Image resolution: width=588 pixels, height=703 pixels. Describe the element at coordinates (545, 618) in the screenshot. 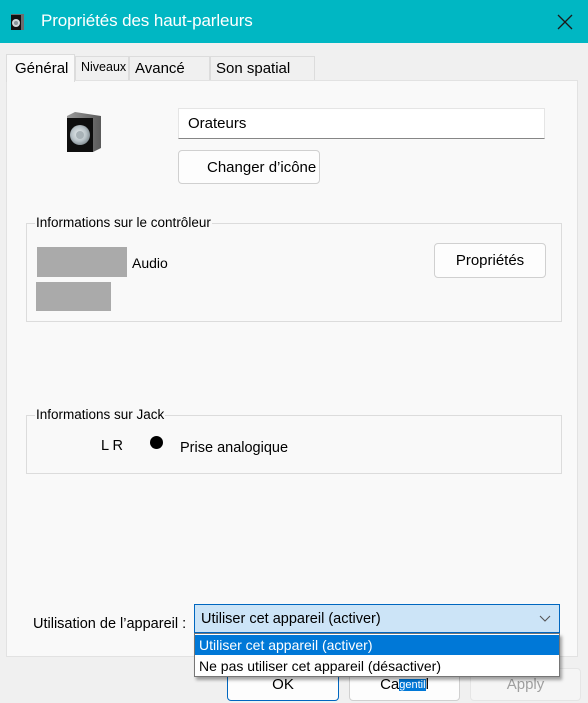

I see `chevron-down-icon` at that location.